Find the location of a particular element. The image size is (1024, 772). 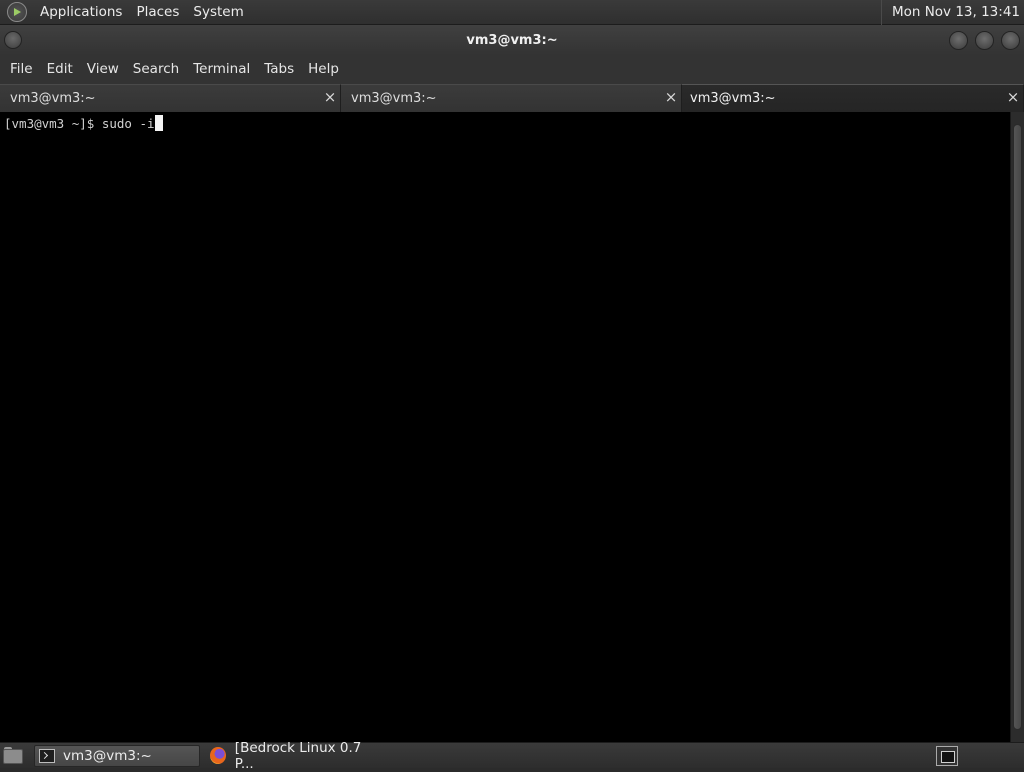

menu-terminal: Terminal is located at coordinates (221, 69).